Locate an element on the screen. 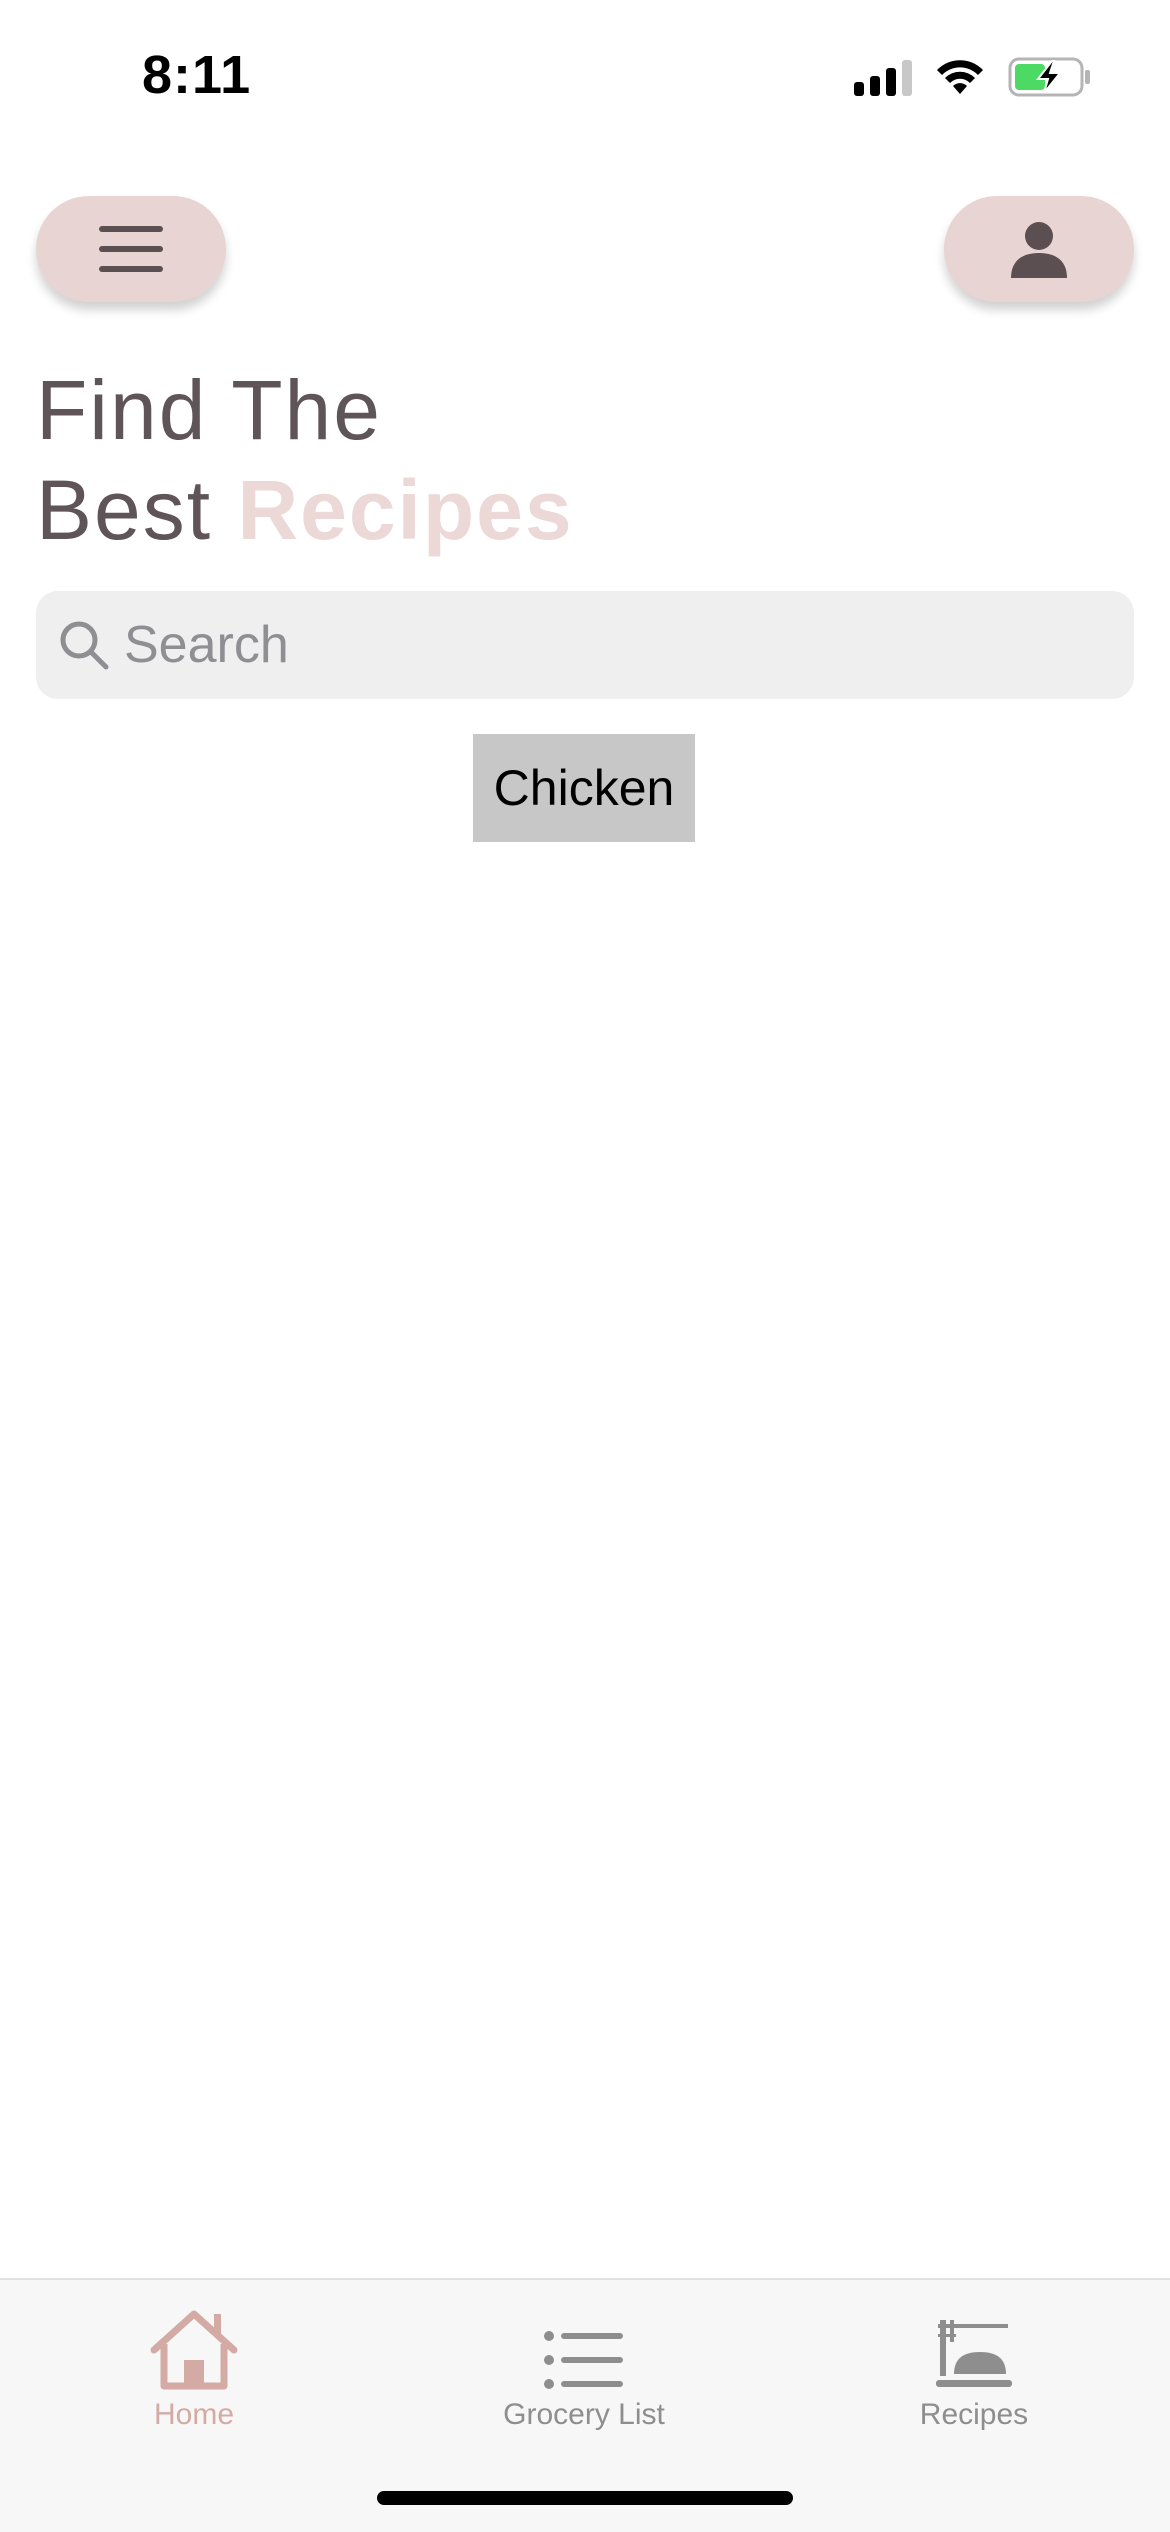 Image resolution: width=1170 pixels, height=2532 pixels. tab-recipes-label: Recipes is located at coordinates (974, 2414).